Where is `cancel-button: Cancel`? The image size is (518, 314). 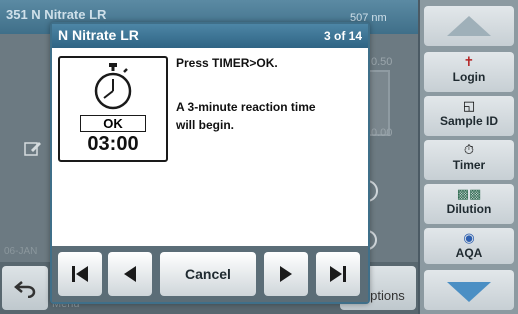
cancel-button: Cancel is located at coordinates (208, 274).